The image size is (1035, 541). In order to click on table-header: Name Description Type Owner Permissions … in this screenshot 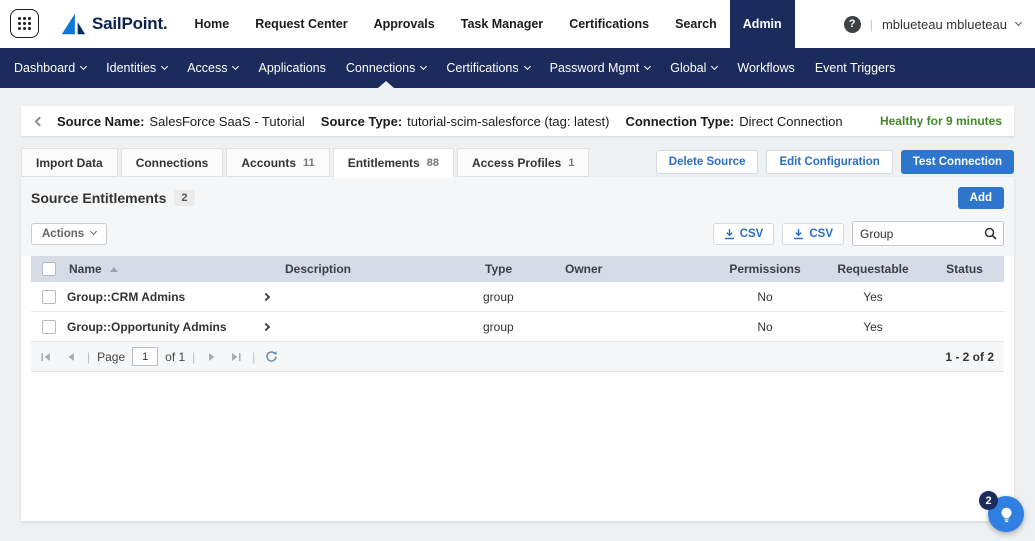, I will do `click(517, 269)`.